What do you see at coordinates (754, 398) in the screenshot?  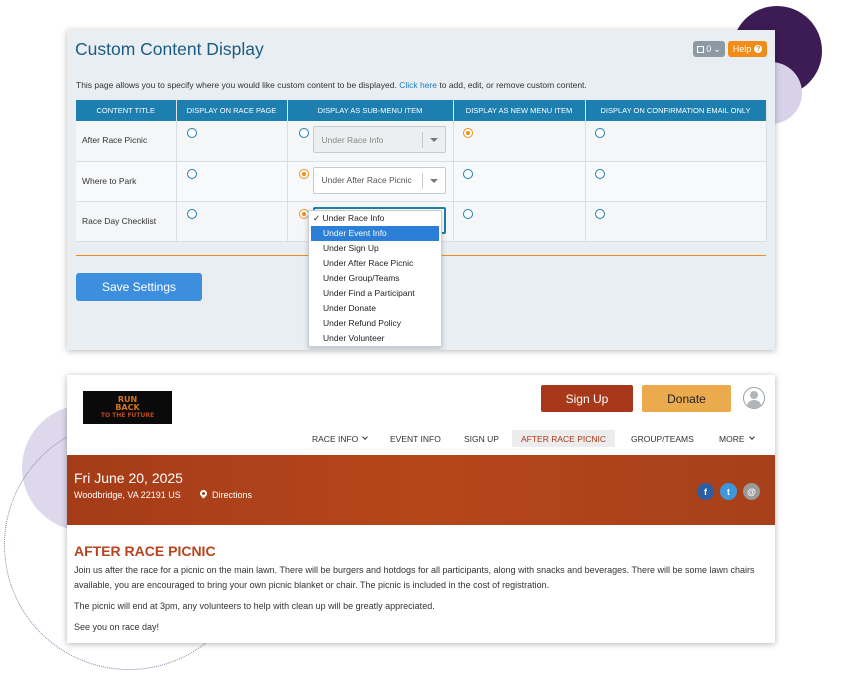 I see `user-avatar-icon` at bounding box center [754, 398].